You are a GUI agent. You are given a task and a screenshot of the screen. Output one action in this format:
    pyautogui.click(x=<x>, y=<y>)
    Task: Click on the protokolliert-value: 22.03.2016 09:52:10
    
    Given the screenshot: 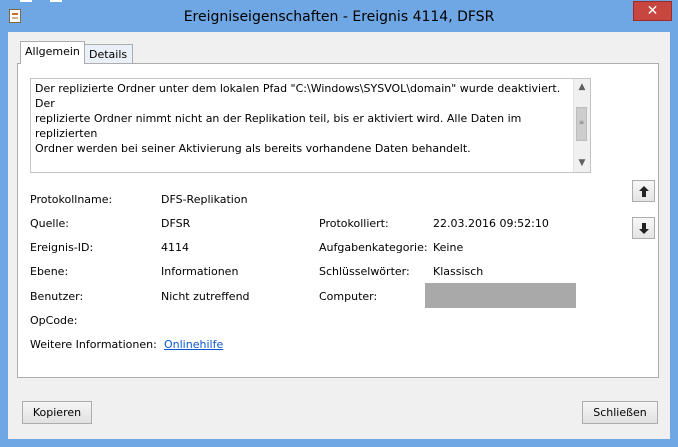 What is the action you would take?
    pyautogui.click(x=491, y=223)
    